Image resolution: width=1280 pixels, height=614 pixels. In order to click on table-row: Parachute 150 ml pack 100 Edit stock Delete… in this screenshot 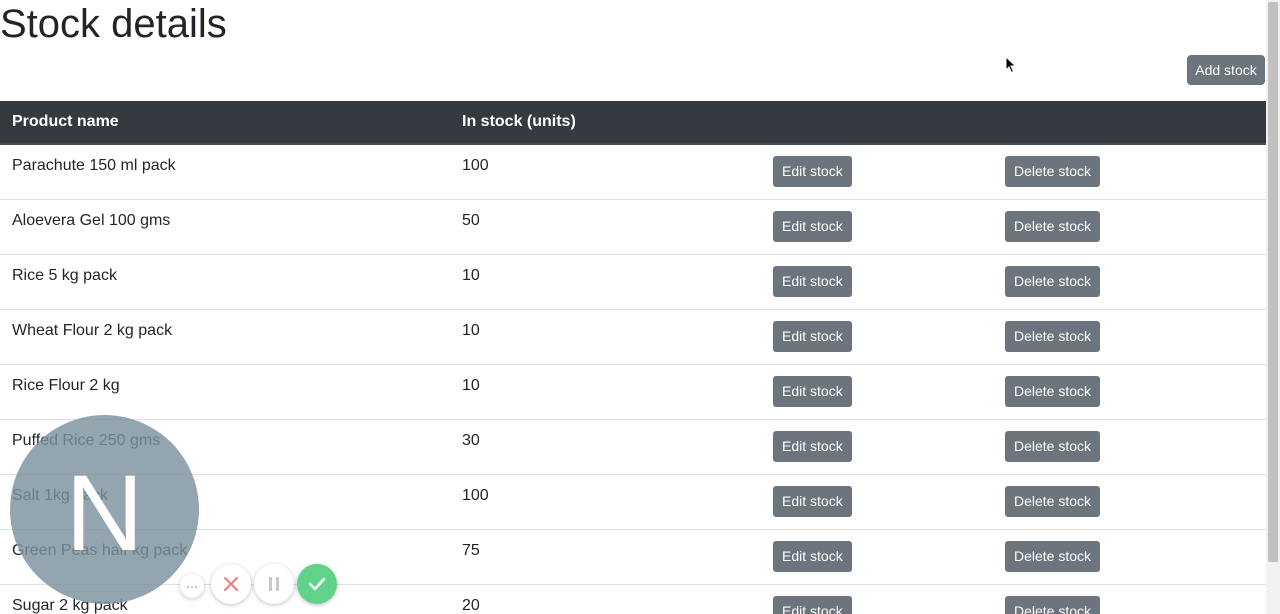, I will do `click(633, 171)`.